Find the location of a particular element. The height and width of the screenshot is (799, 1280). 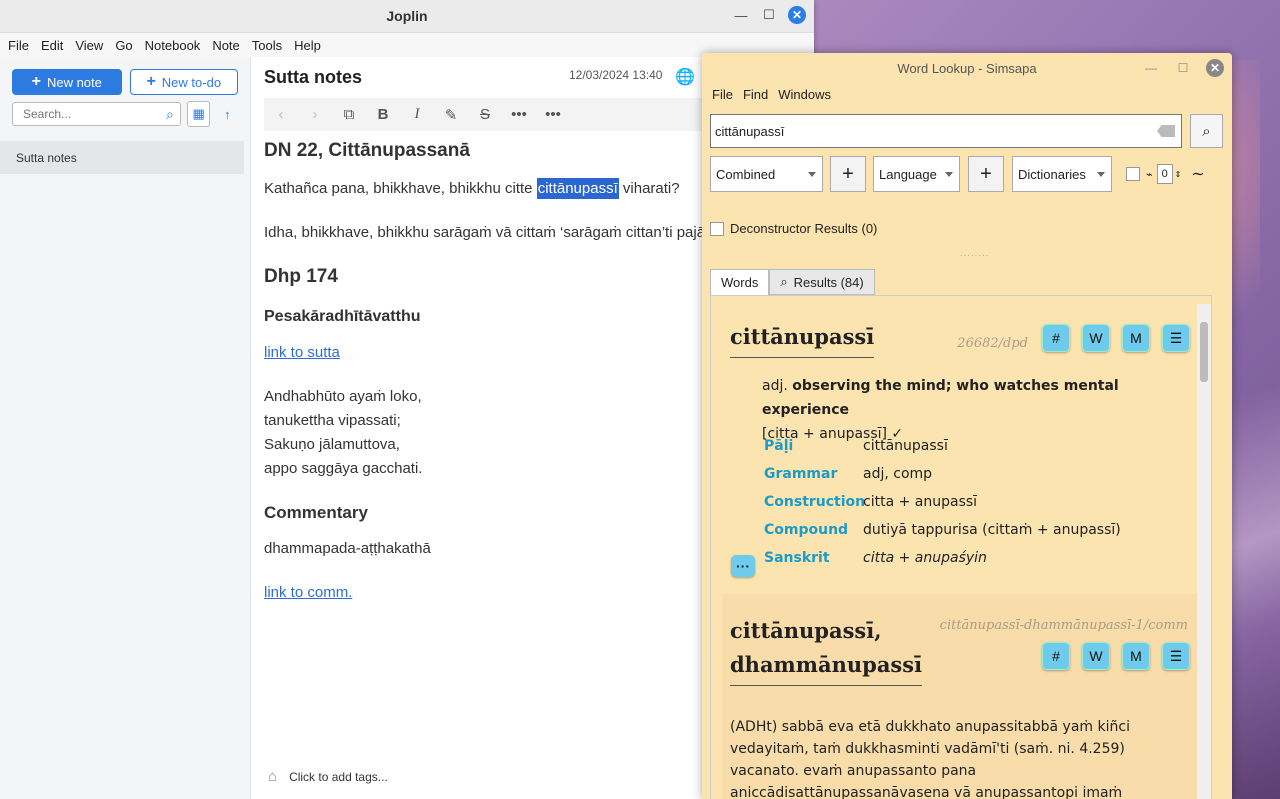

joplin-titlebar: Joplin — ☐ ✕ is located at coordinates (407, 16).